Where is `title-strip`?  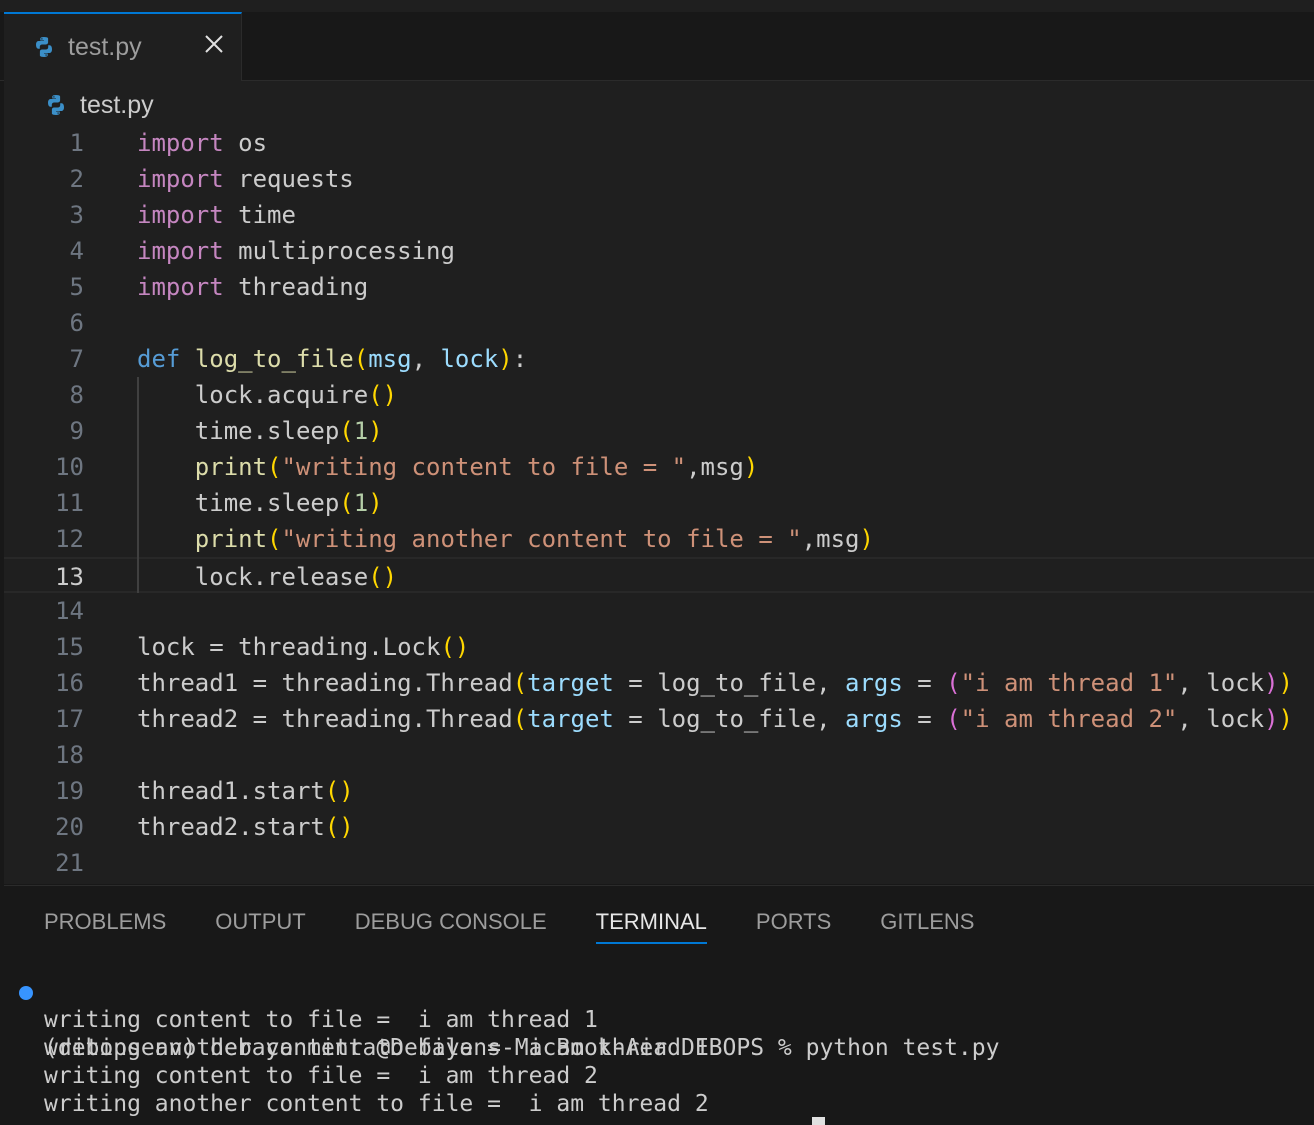 title-strip is located at coordinates (657, 6).